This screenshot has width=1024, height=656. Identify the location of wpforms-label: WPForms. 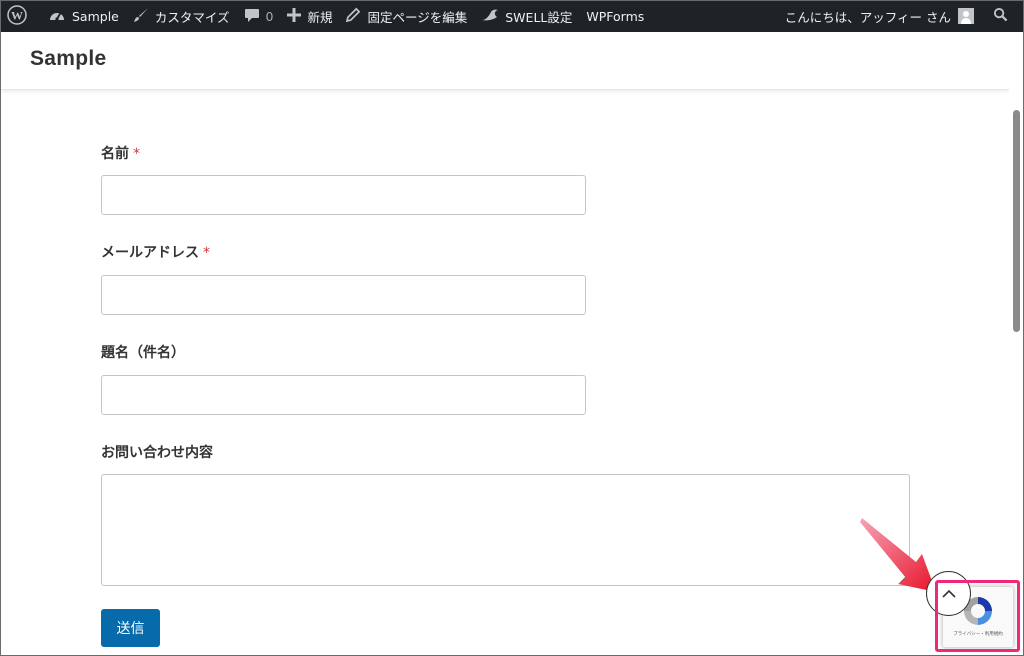
(615, 16).